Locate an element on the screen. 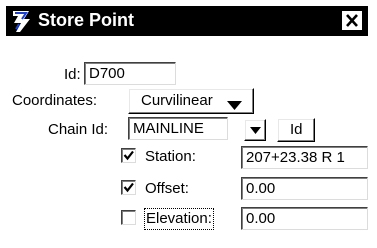 This screenshot has height=248, width=377. elevation-label: Elevation: is located at coordinates (179, 219).